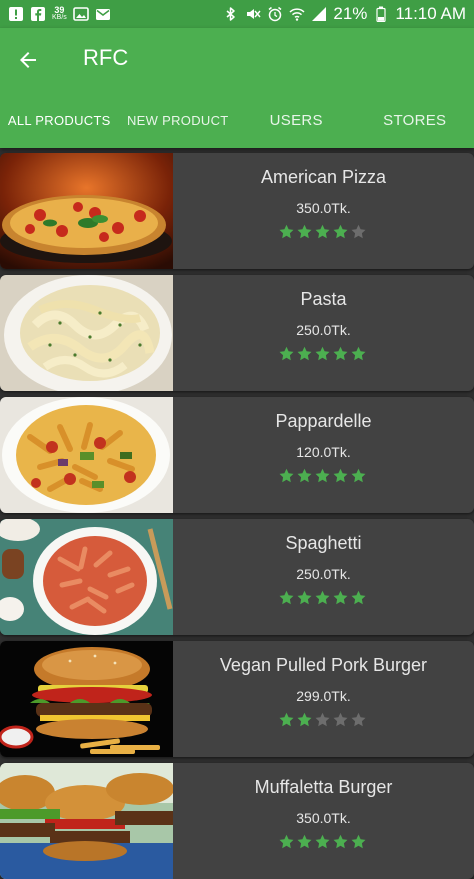 Image resolution: width=474 pixels, height=879 pixels. What do you see at coordinates (297, 14) in the screenshot?
I see `wifi-icon` at bounding box center [297, 14].